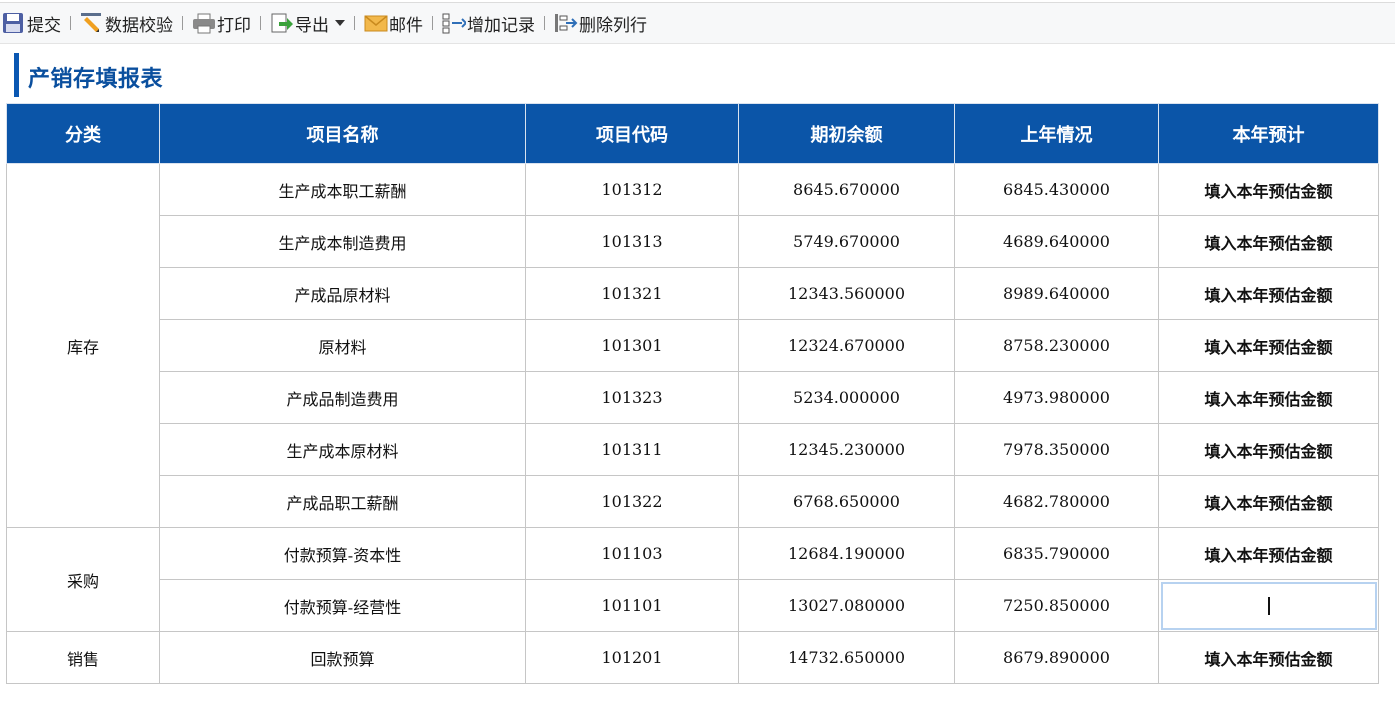 The width and height of the screenshot is (1395, 704). Describe the element at coordinates (307, 23) in the screenshot. I see `export-button: 导出` at that location.